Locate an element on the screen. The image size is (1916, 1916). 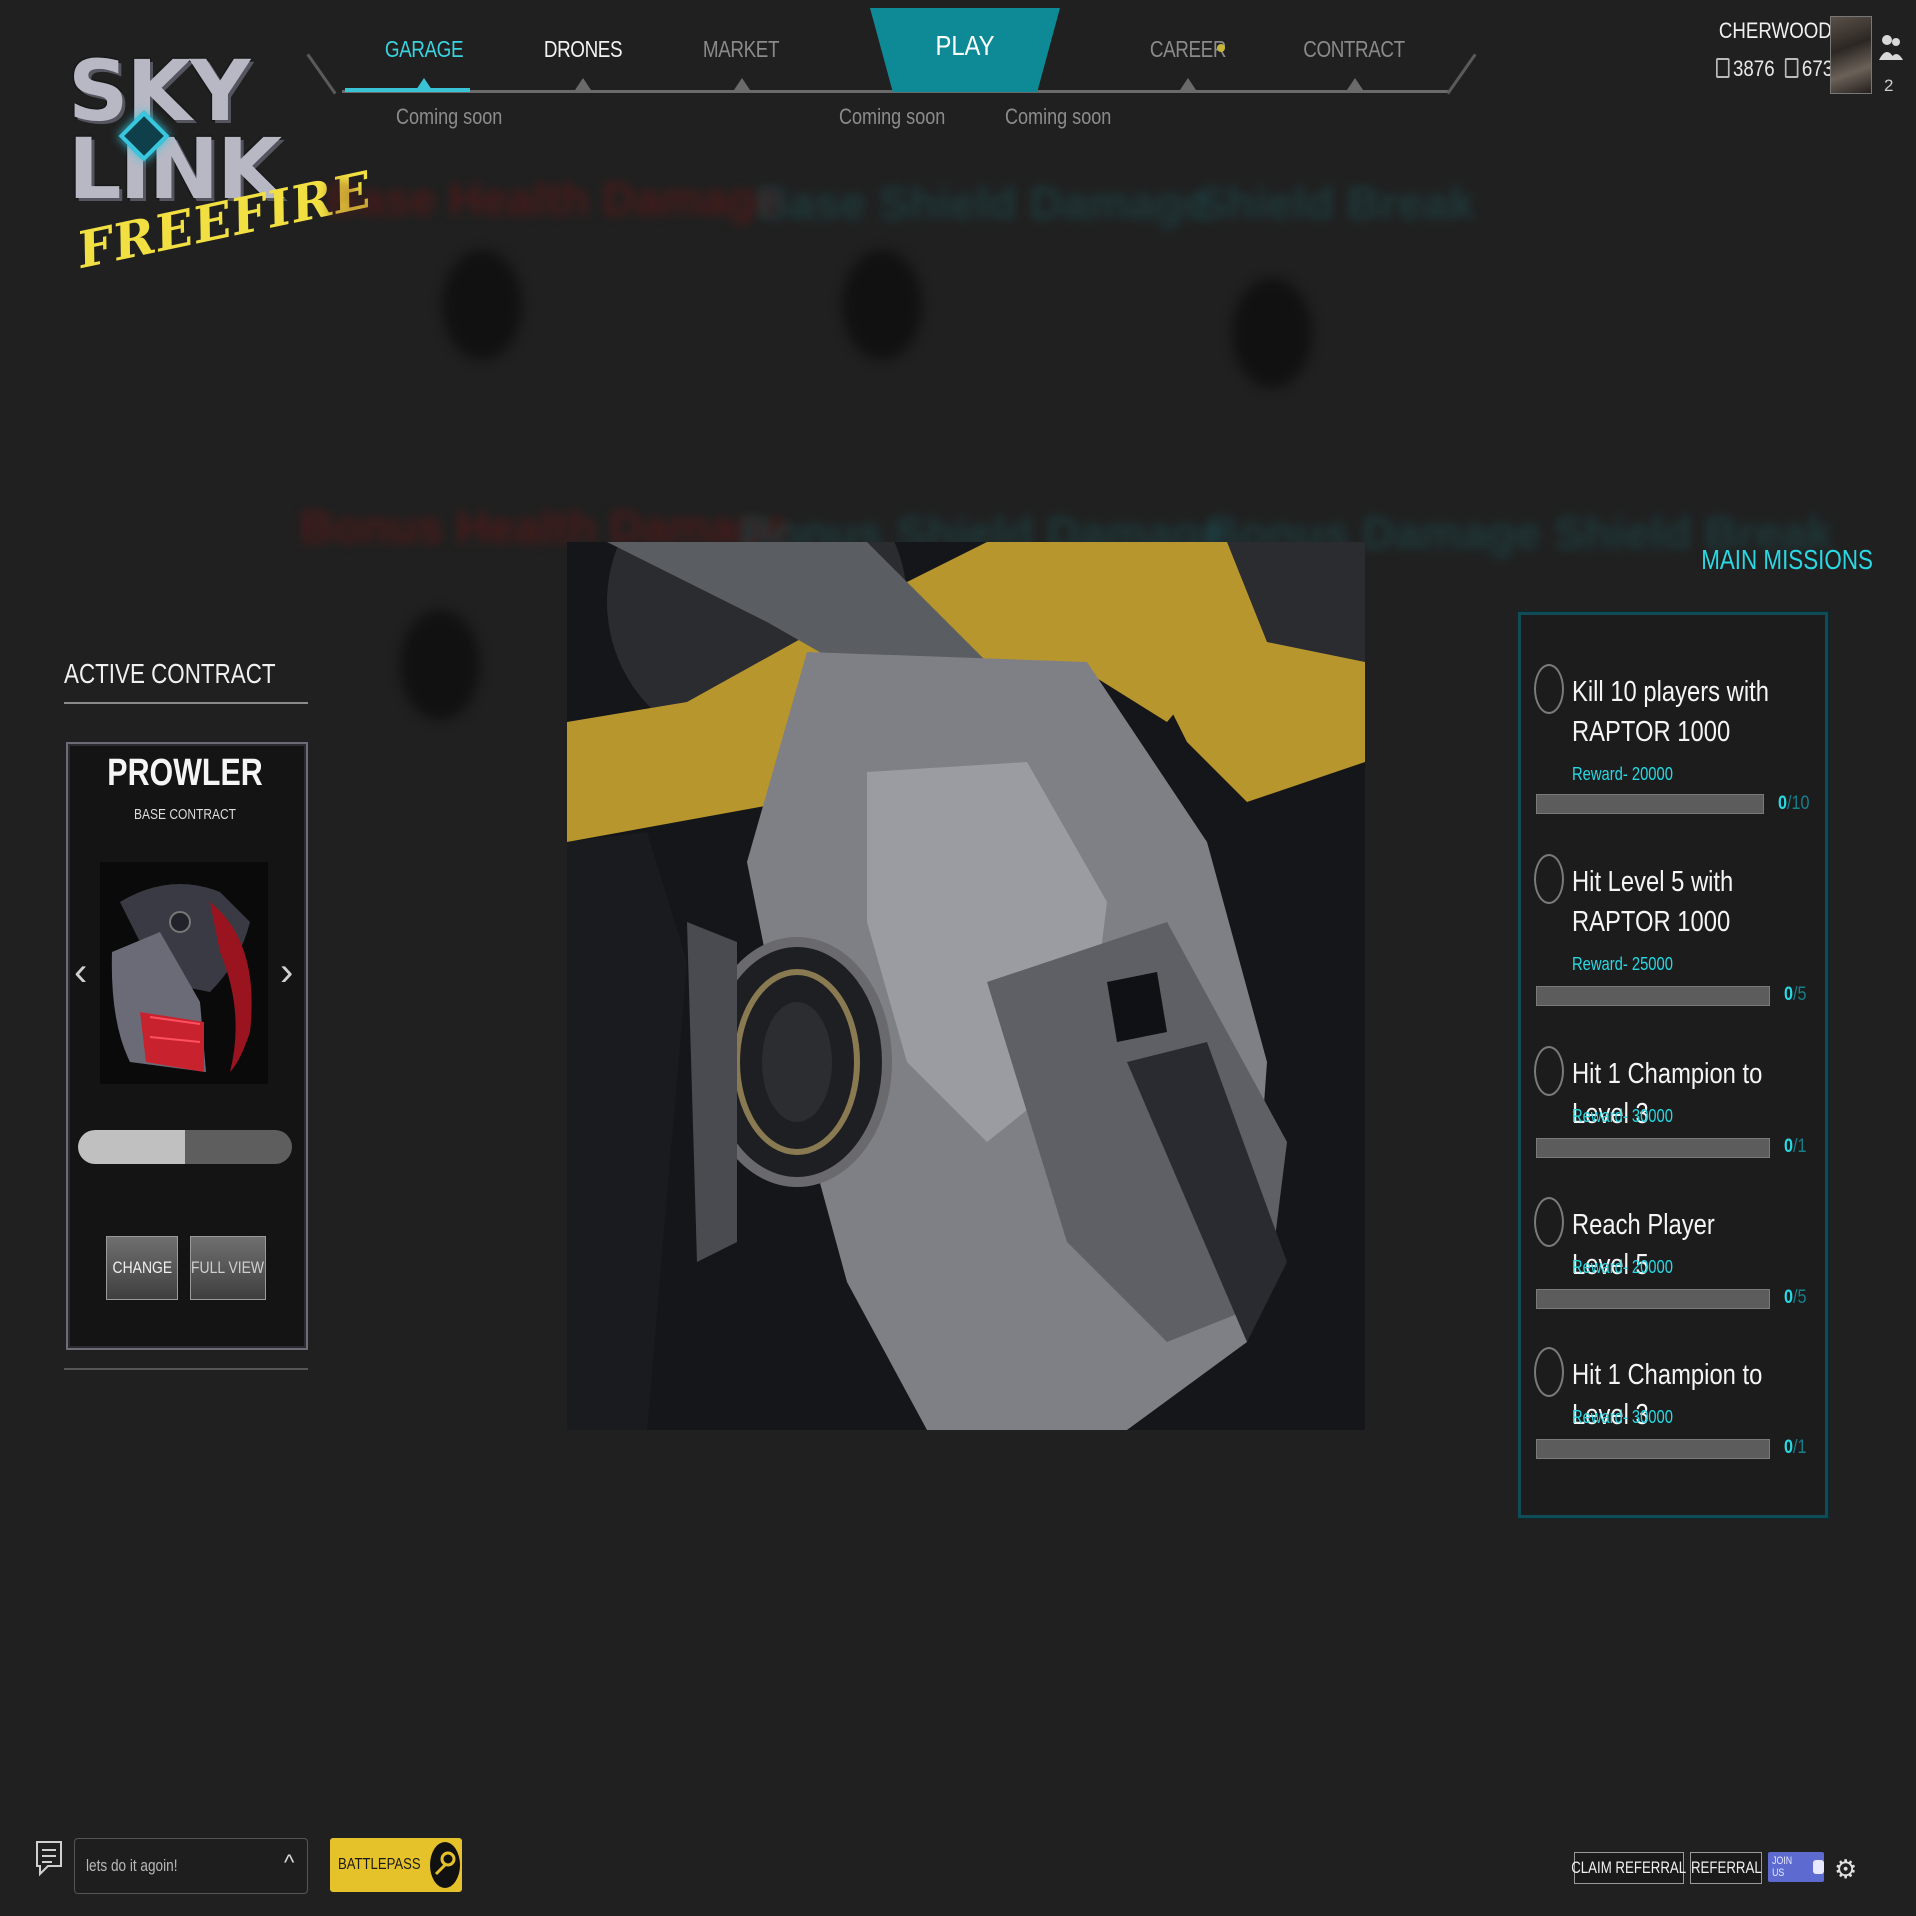
username: CHERWOOD is located at coordinates (1775, 31).